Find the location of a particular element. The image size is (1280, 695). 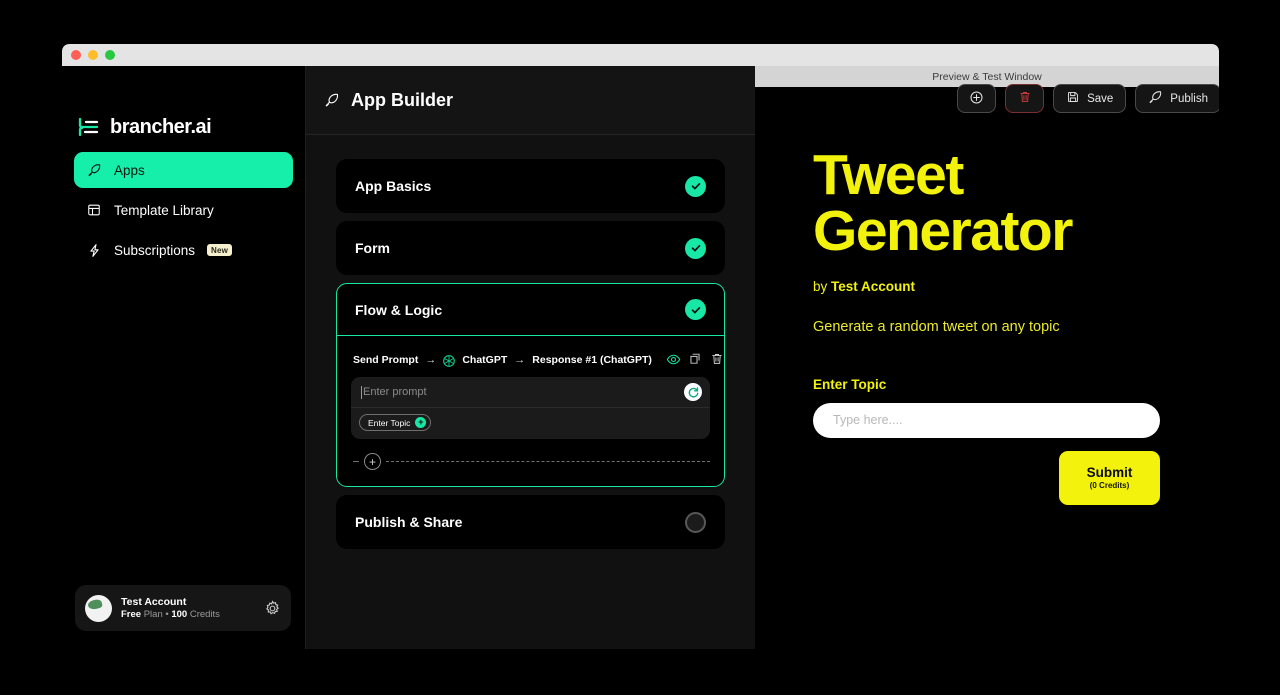

eye-icon is located at coordinates (673, 359).